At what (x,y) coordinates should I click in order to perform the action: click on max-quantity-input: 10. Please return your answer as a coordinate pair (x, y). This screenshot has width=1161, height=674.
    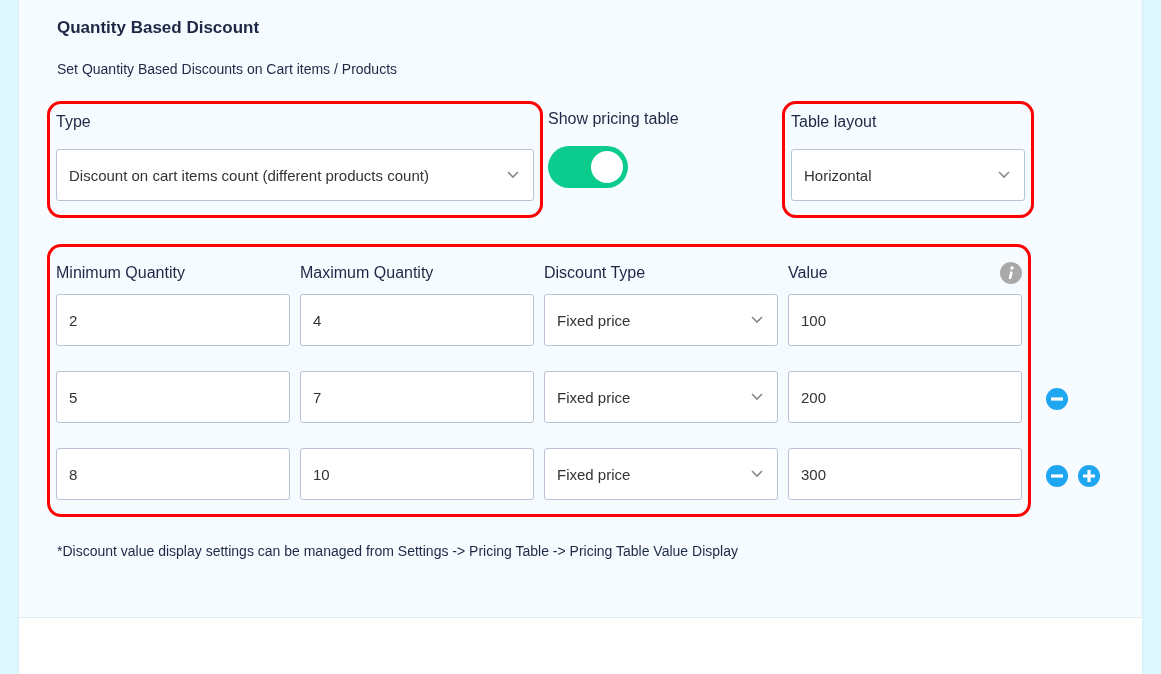
    Looking at the image, I should click on (417, 474).